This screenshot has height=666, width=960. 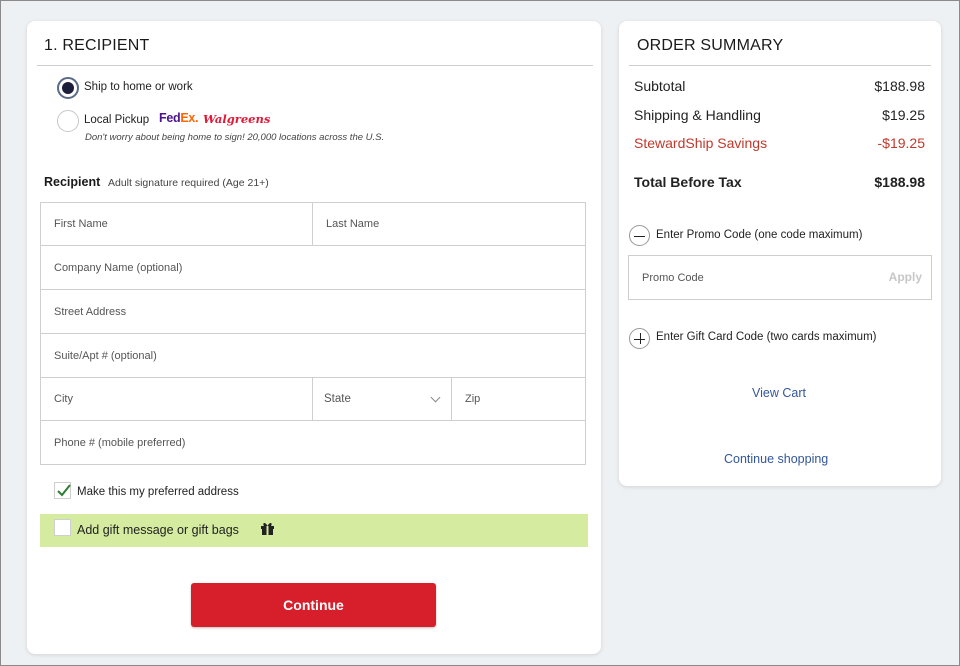 I want to click on state-select: State, so click(x=382, y=399).